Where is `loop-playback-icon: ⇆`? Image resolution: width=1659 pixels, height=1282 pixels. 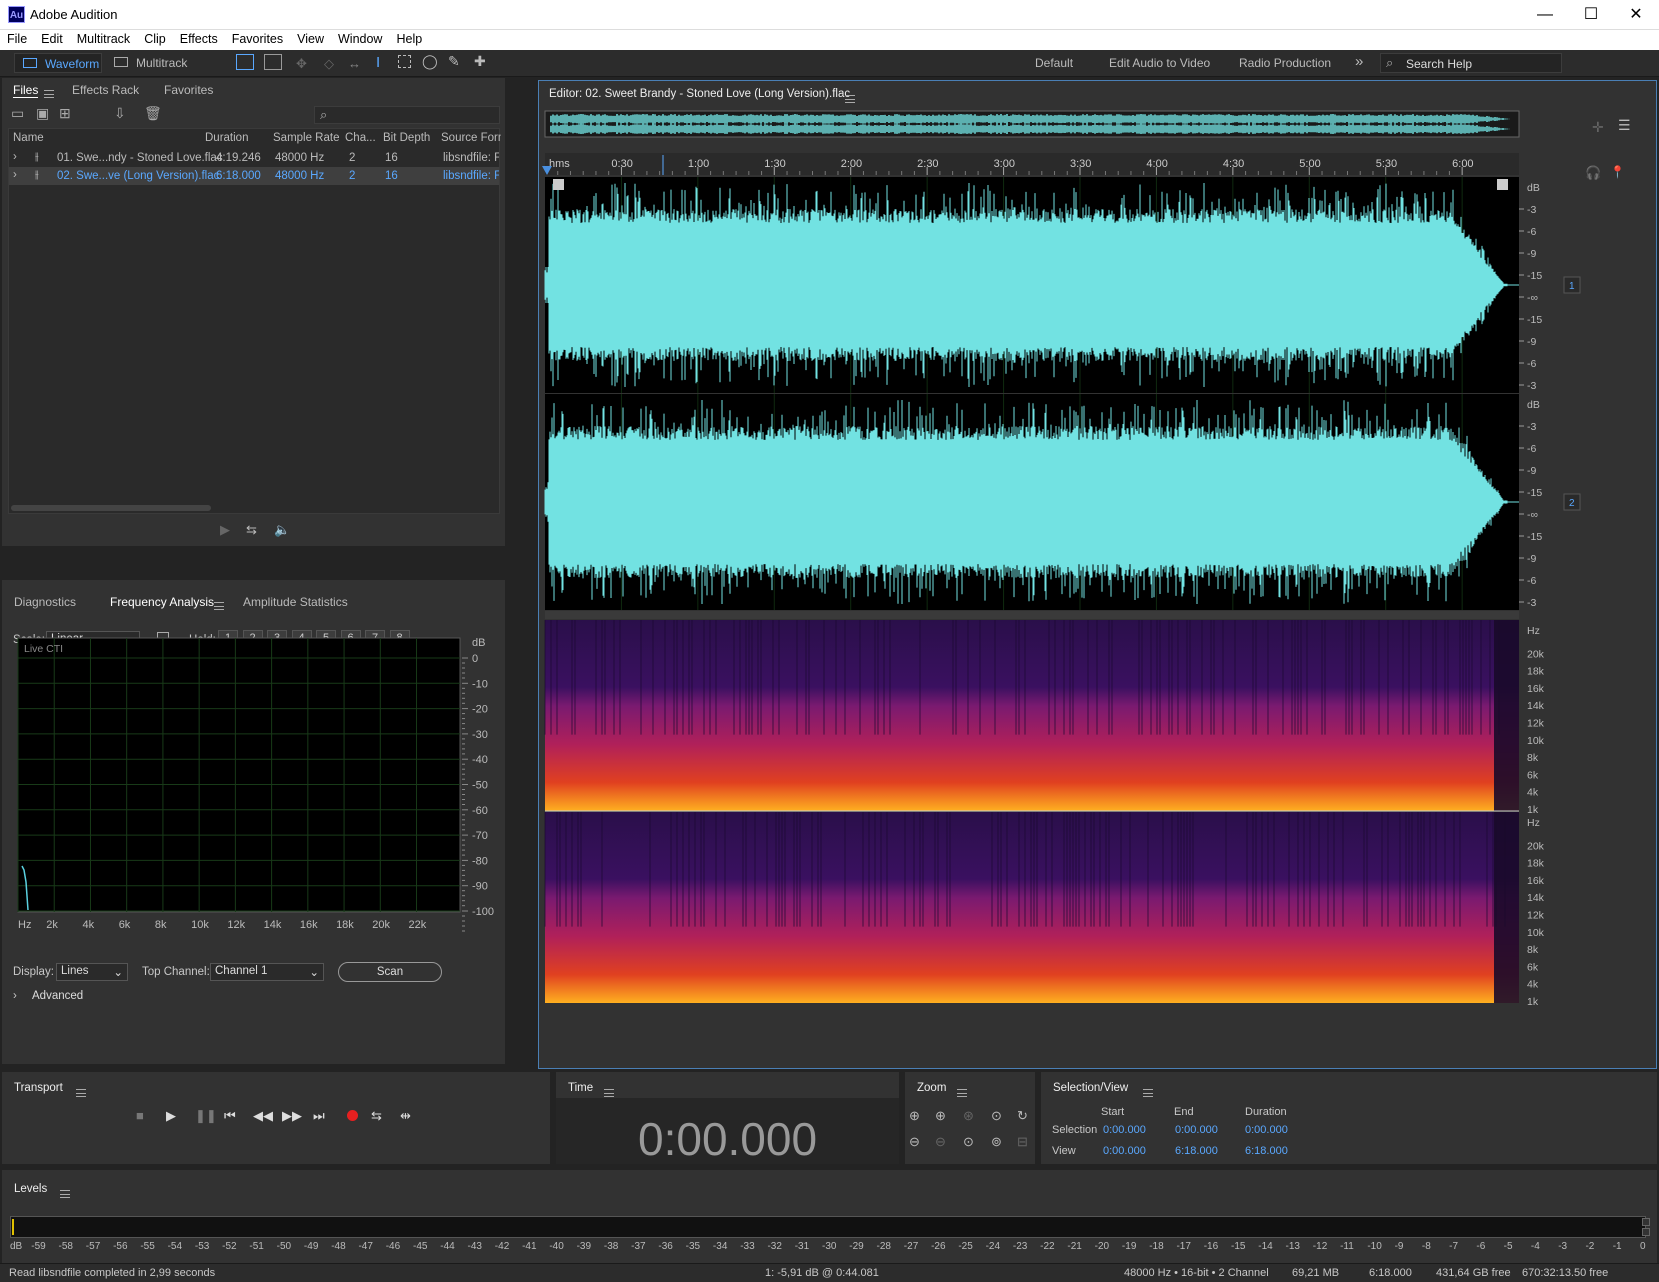
loop-playback-icon: ⇆ is located at coordinates (376, 1116).